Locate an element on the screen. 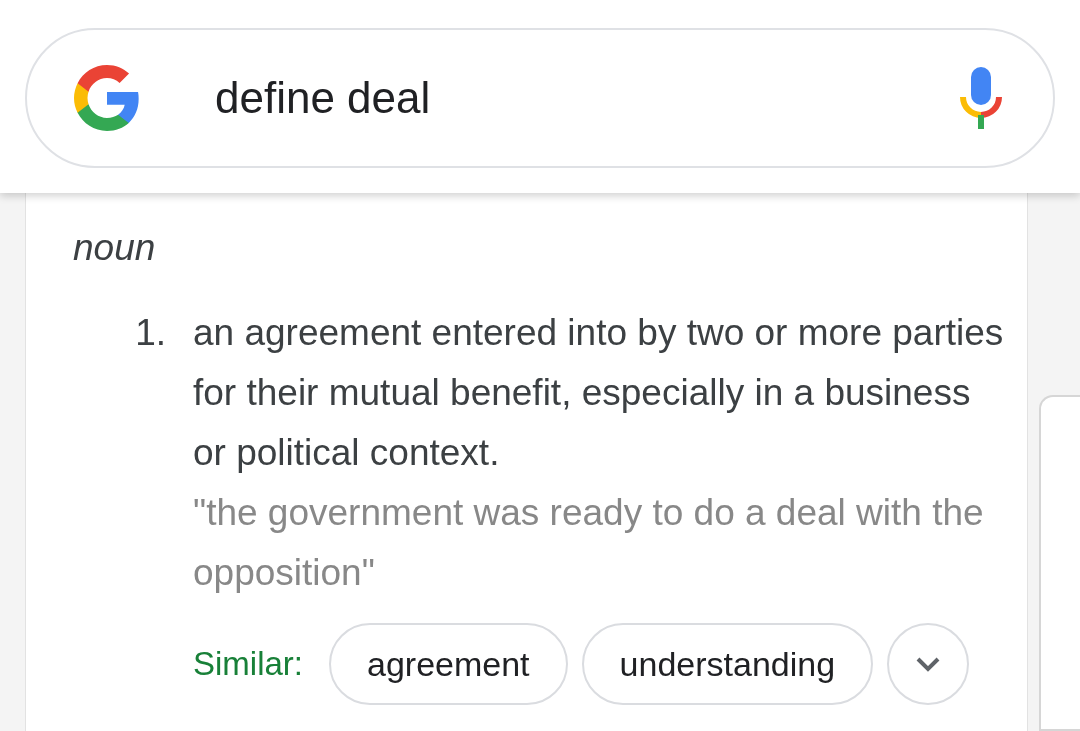 Image resolution: width=1080 pixels, height=731 pixels. chevron-down-icon is located at coordinates (928, 664).